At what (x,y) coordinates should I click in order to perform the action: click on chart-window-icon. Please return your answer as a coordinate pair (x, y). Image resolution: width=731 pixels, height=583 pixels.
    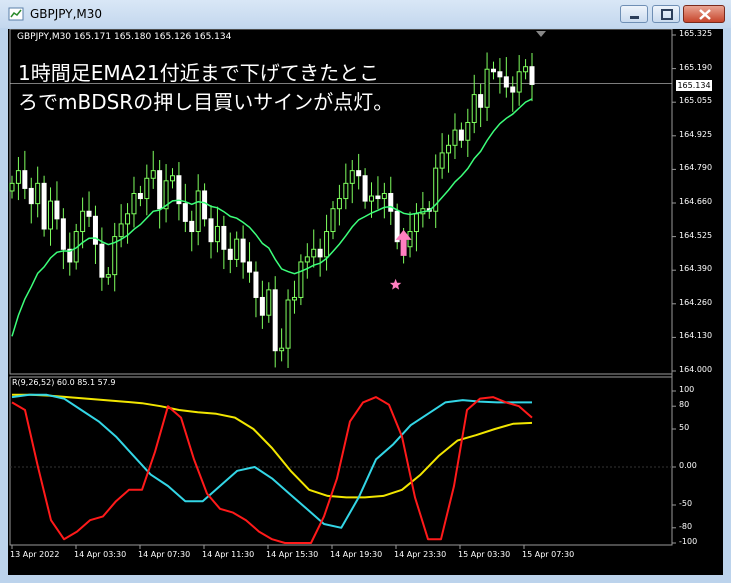
    Looking at the image, I should click on (16, 14).